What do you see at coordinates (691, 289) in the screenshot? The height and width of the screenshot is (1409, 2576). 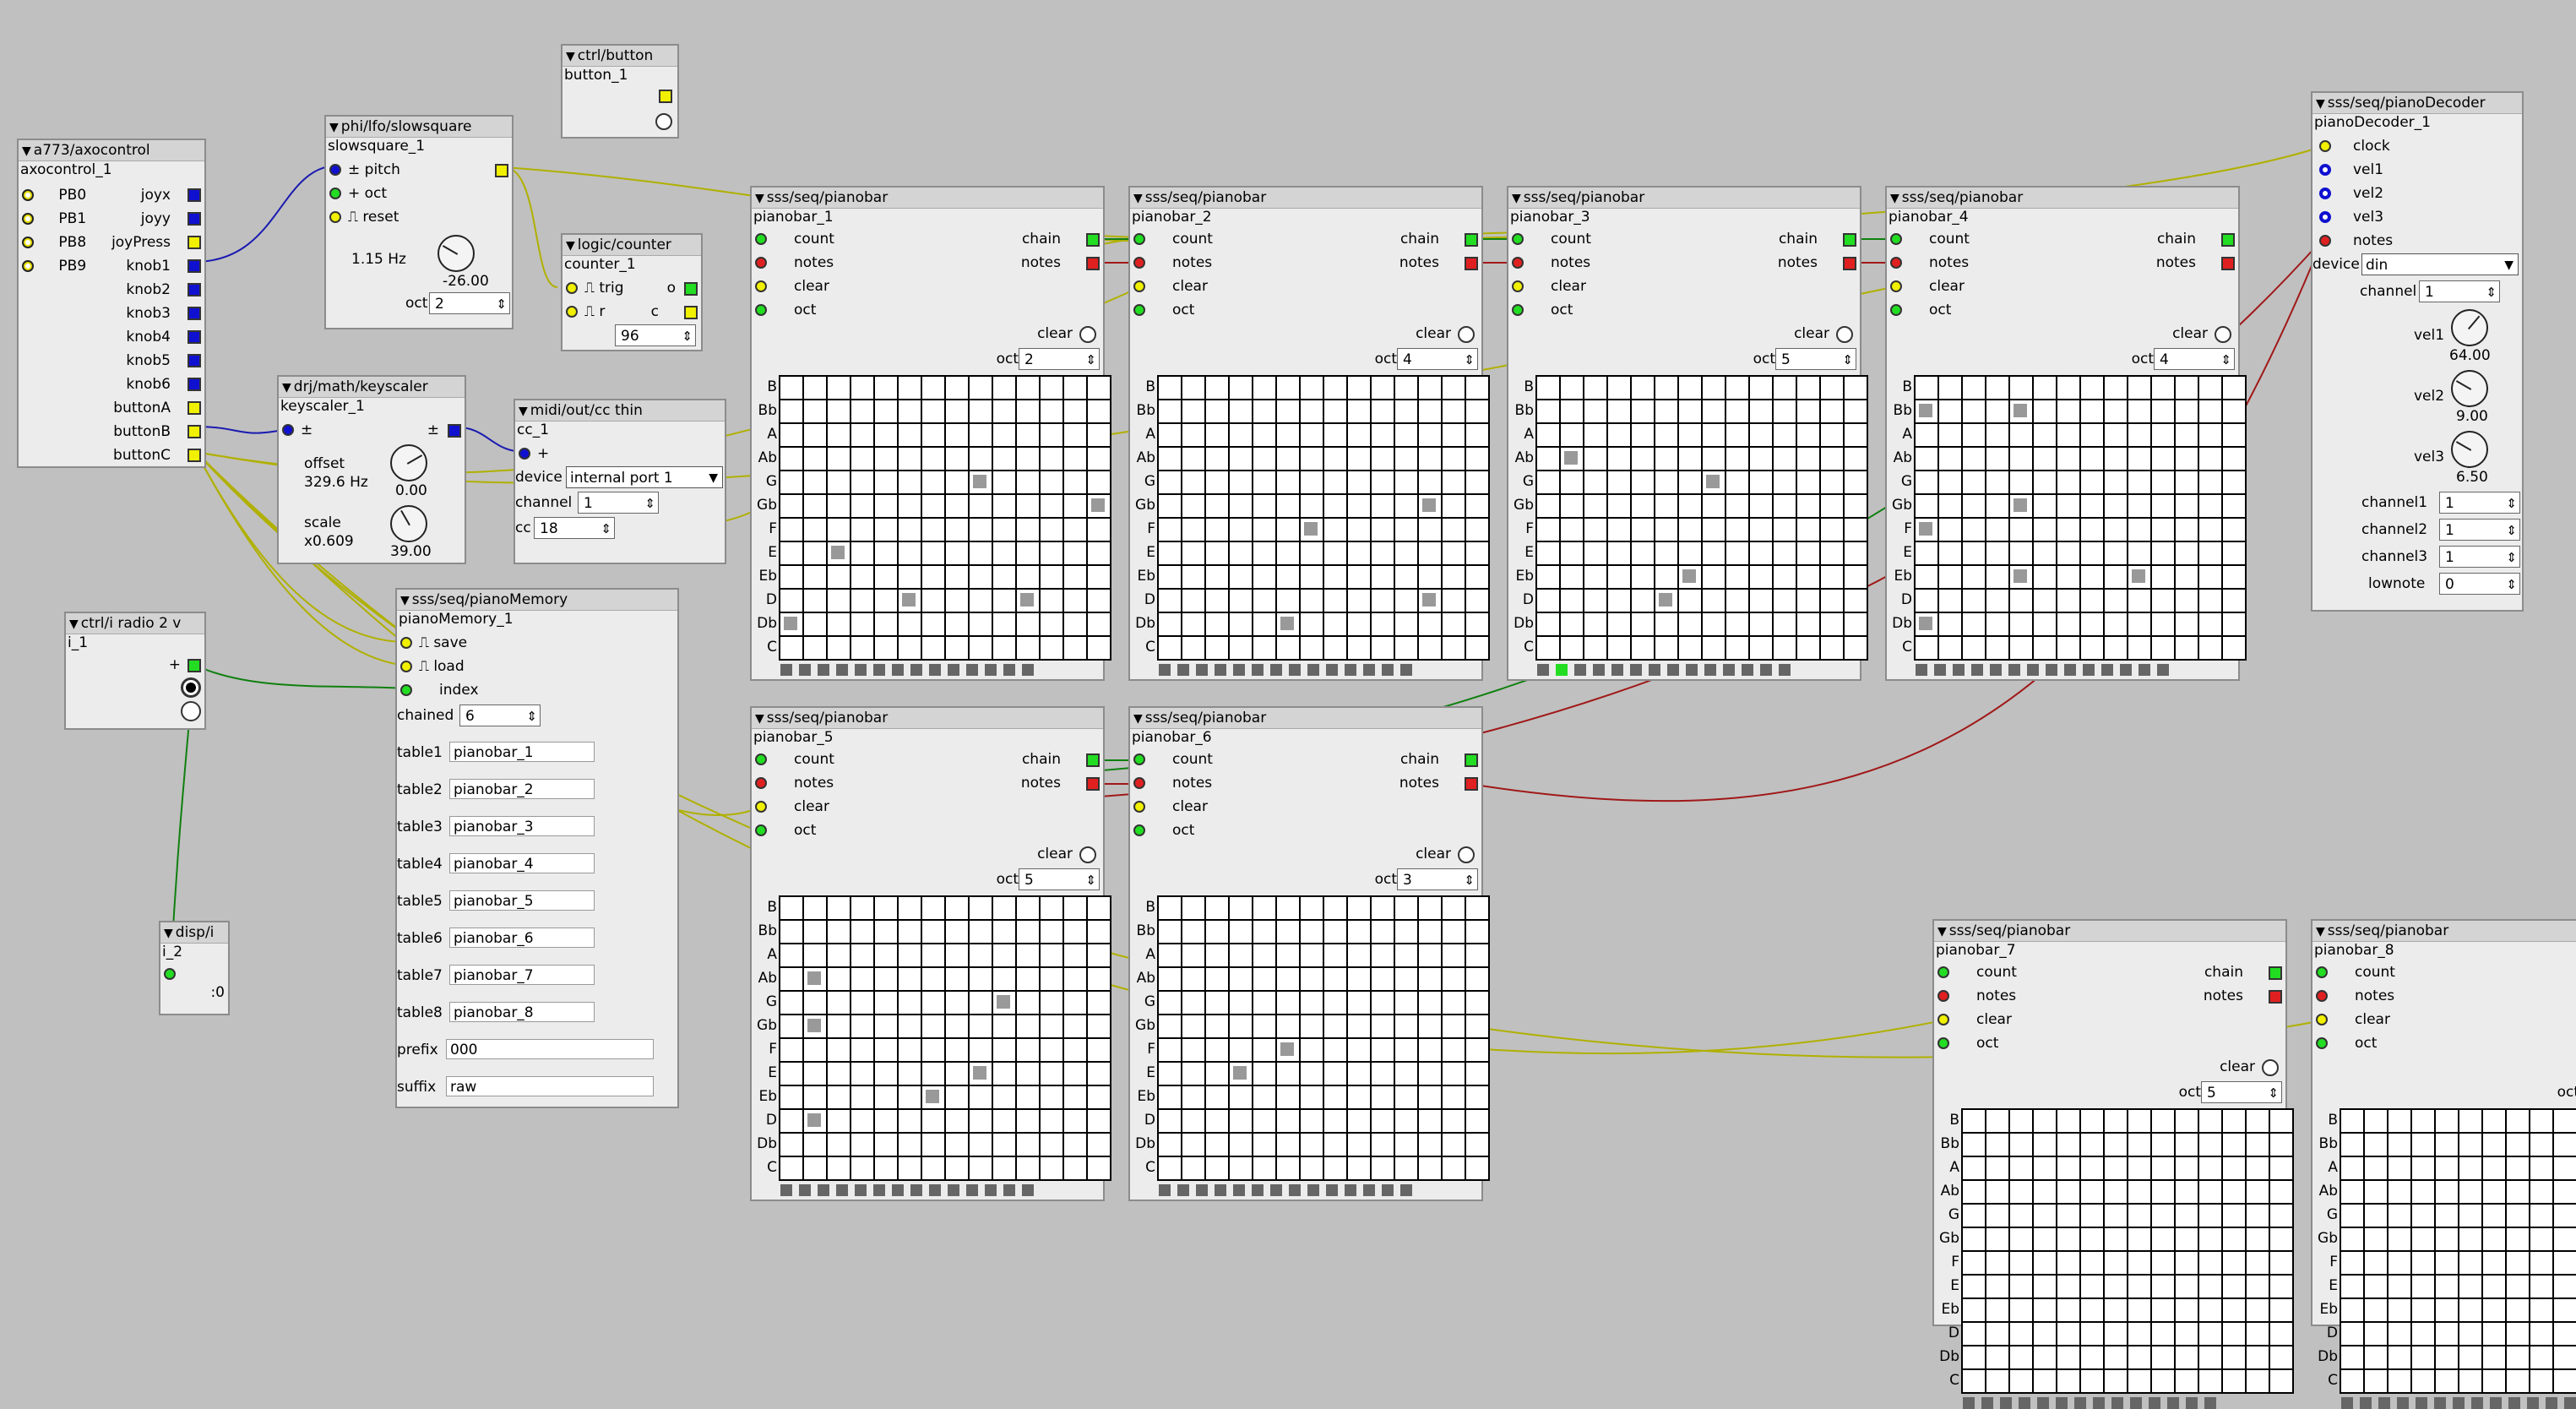 I see `outlet-o` at bounding box center [691, 289].